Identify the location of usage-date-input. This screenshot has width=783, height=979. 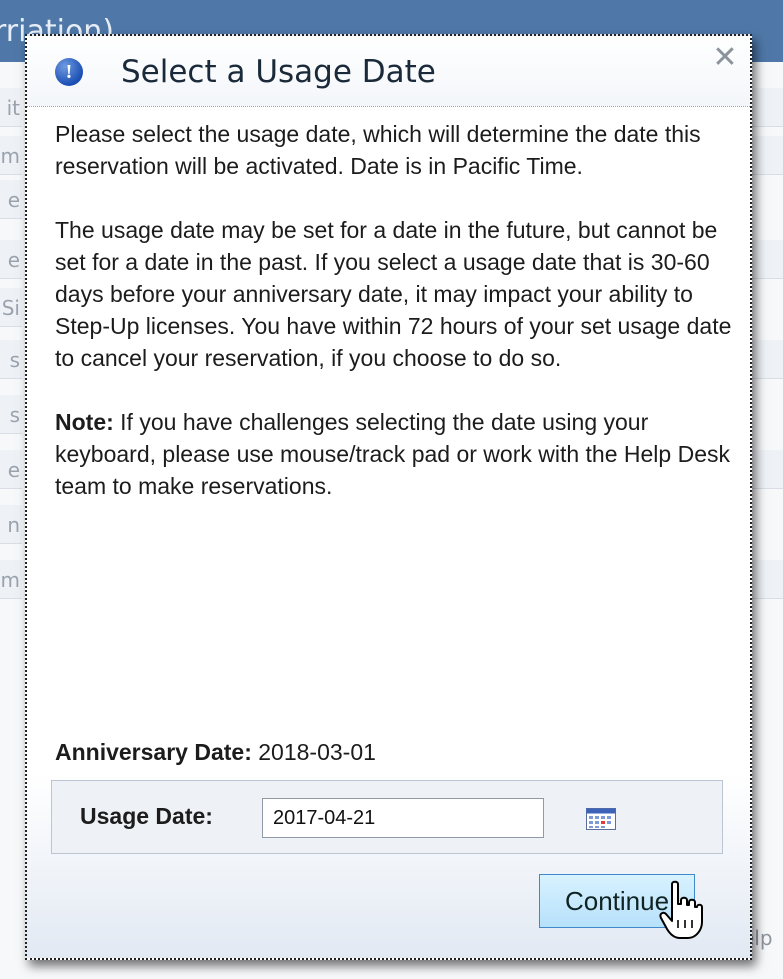
(403, 818).